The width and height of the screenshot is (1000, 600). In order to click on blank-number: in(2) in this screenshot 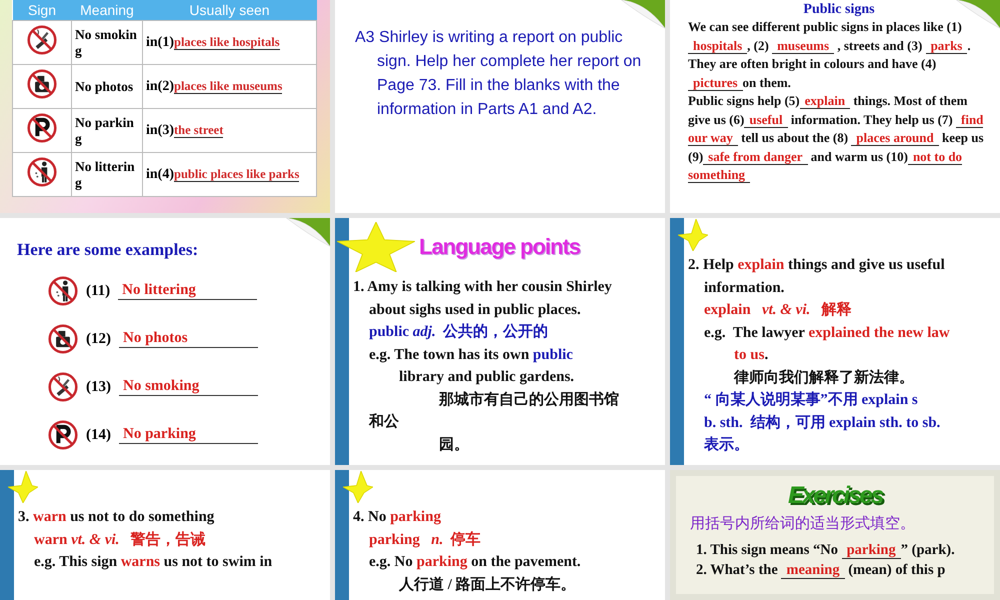, I will do `click(160, 86)`.